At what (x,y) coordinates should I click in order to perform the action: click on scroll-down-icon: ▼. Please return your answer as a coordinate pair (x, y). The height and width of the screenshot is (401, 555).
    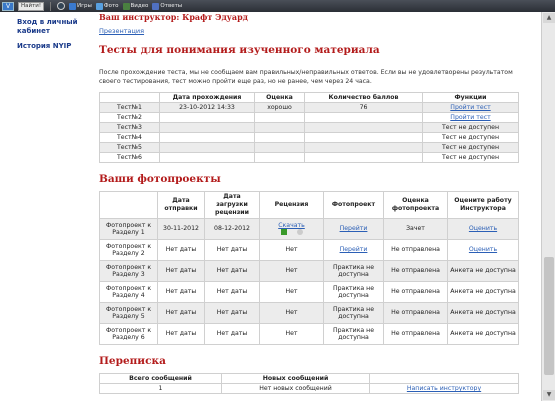
    Looking at the image, I should click on (549, 395).